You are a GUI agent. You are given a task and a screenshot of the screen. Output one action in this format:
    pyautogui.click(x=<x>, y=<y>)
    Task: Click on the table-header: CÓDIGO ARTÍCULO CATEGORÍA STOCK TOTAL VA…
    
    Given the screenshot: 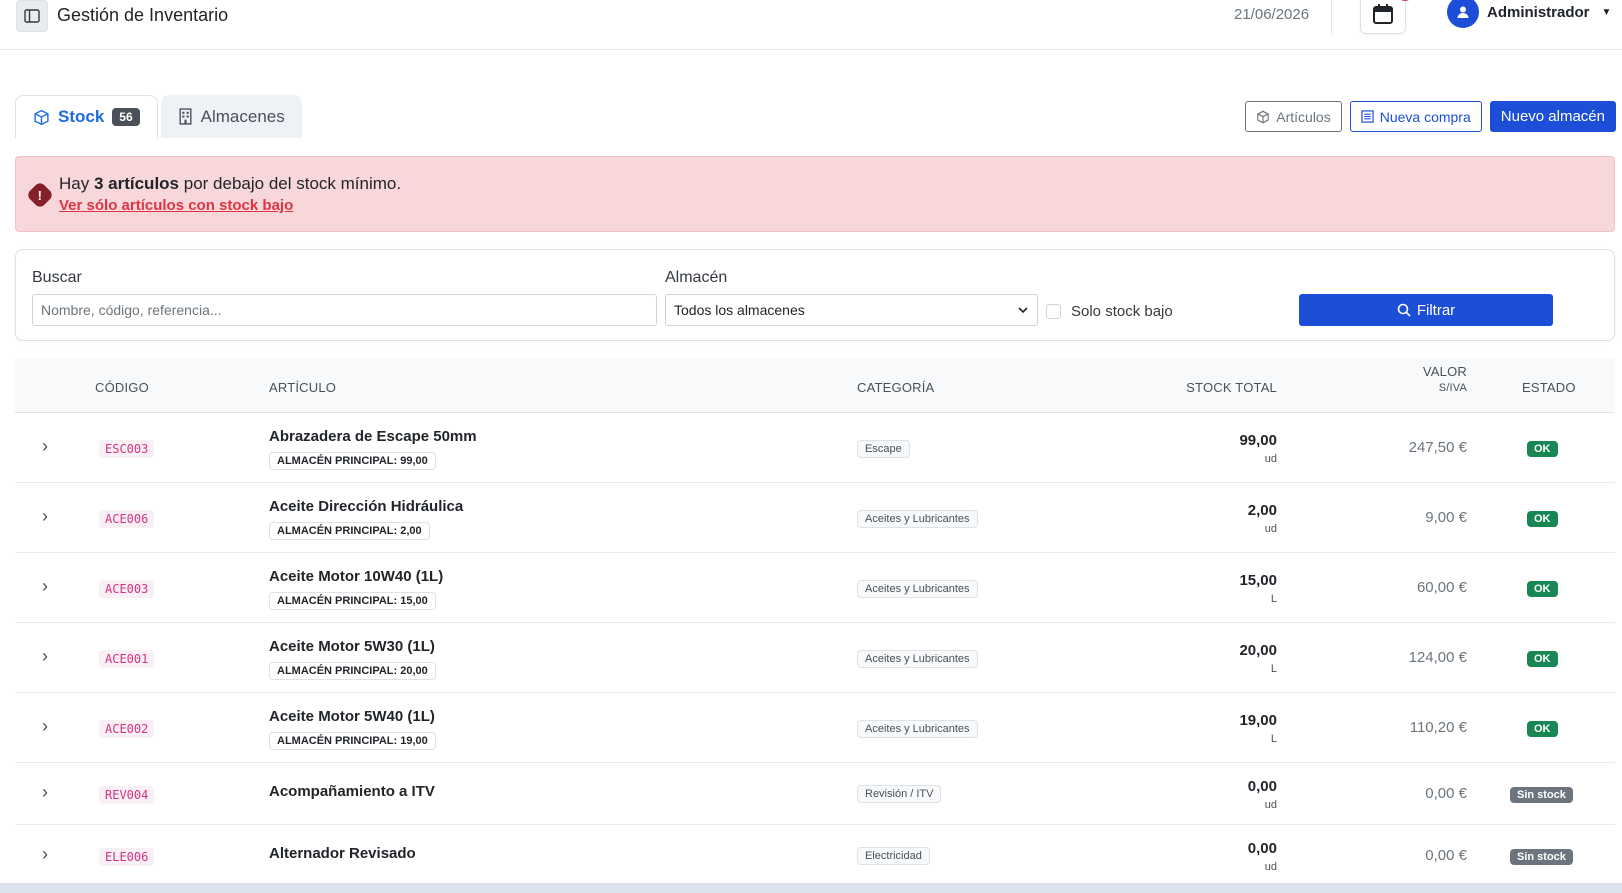 What is the action you would take?
    pyautogui.click(x=815, y=385)
    